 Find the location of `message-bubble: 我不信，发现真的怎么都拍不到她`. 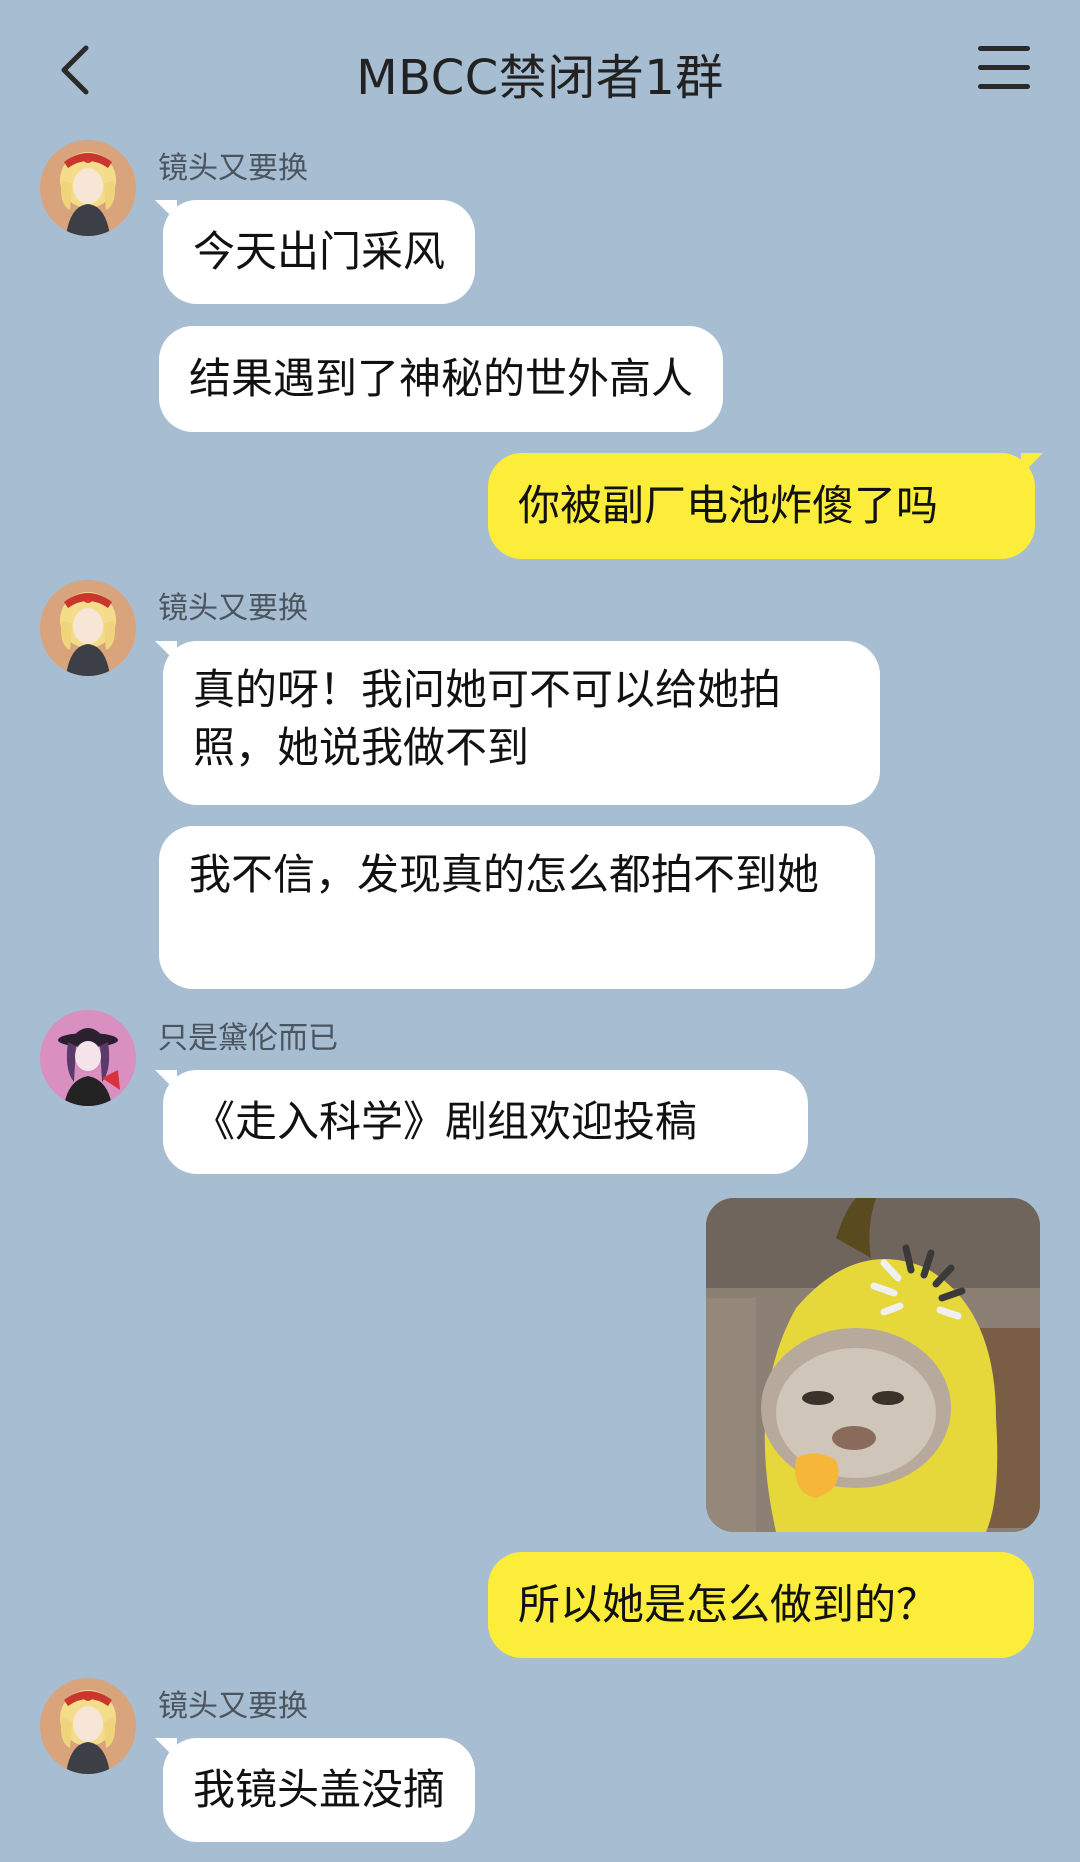

message-bubble: 我不信，发现真的怎么都拍不到她 is located at coordinates (517, 907).